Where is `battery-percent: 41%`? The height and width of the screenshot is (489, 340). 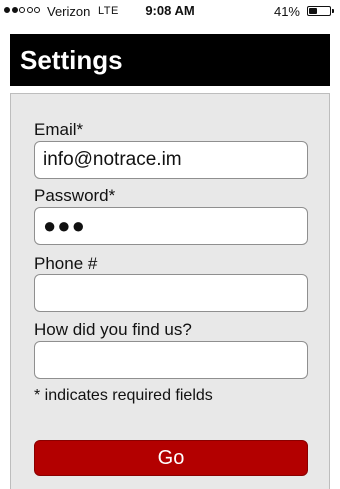
battery-percent: 41% is located at coordinates (286, 11).